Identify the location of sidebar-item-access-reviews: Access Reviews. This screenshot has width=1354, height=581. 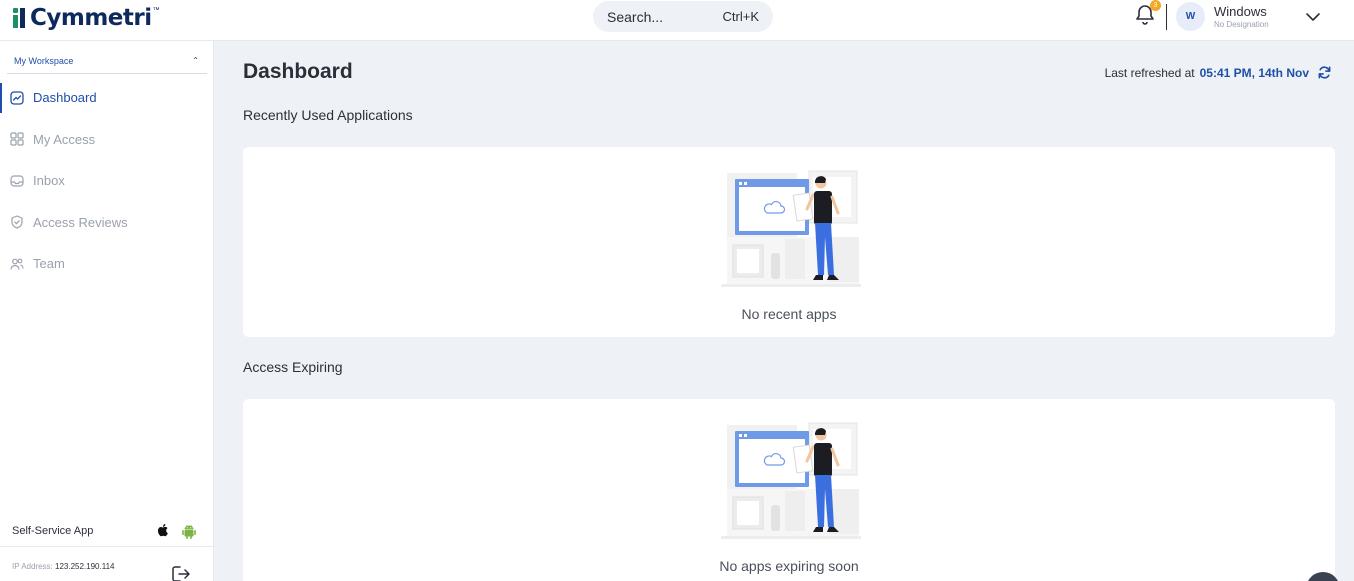
(107, 223).